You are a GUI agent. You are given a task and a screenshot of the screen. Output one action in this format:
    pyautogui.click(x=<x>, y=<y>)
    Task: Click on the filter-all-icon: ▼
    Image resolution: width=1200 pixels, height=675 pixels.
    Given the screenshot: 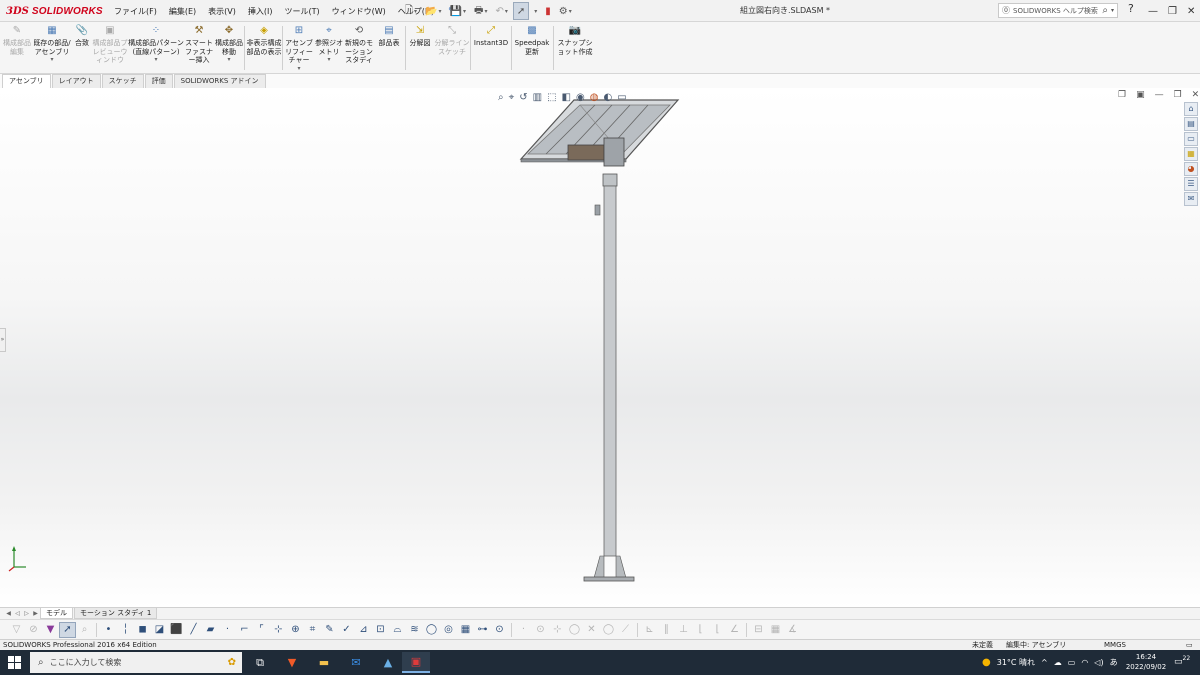 What is the action you would take?
    pyautogui.click(x=50, y=630)
    